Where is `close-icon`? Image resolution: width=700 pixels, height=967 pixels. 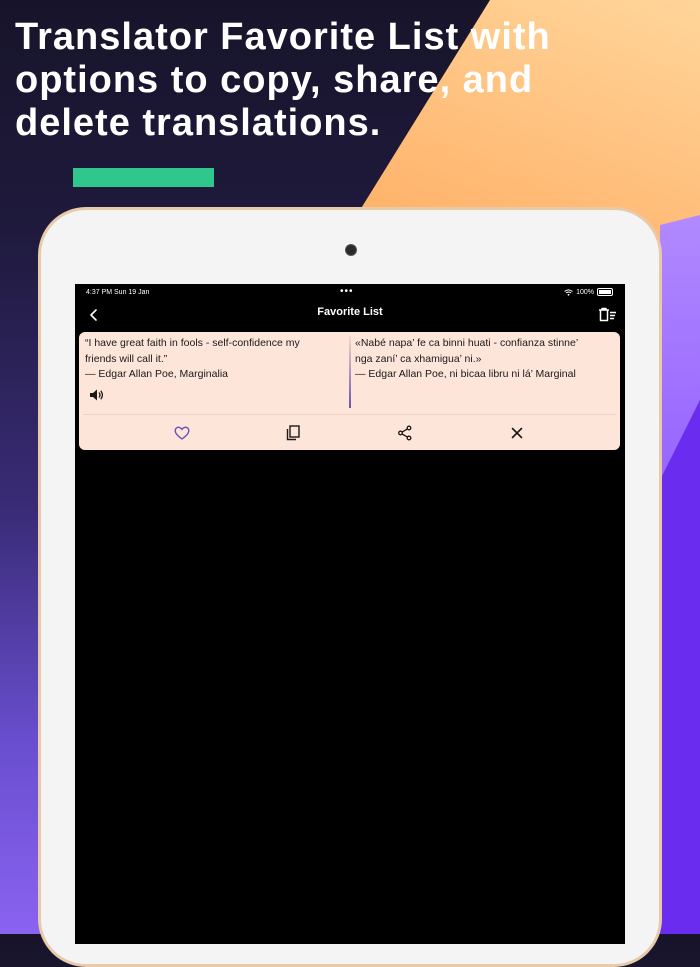 close-icon is located at coordinates (517, 433).